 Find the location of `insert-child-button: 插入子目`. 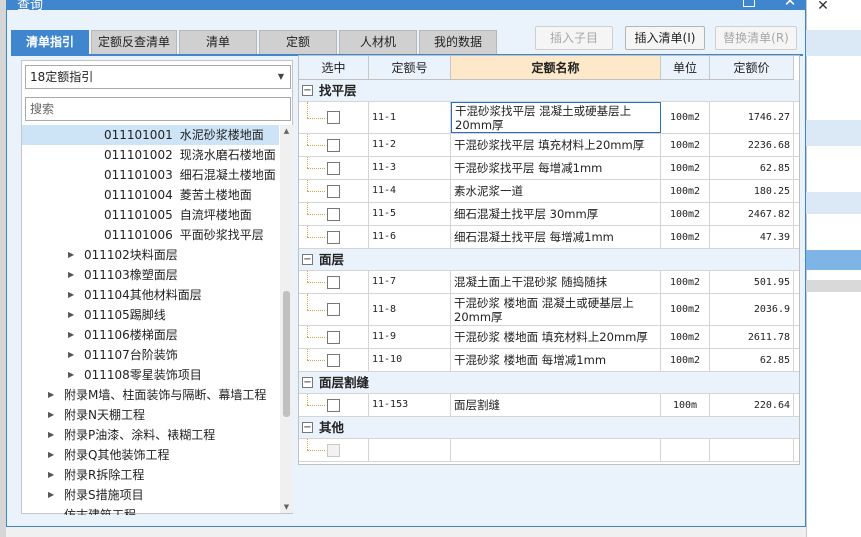

insert-child-button: 插入子目 is located at coordinates (574, 38).